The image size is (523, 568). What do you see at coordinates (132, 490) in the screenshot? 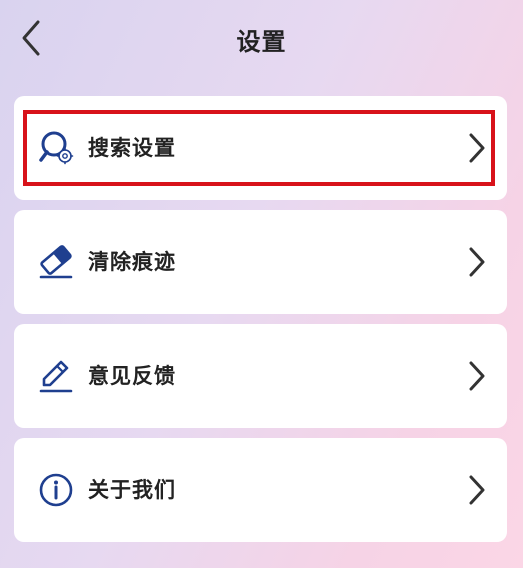
I see `menu-item-label: 关于我们` at bounding box center [132, 490].